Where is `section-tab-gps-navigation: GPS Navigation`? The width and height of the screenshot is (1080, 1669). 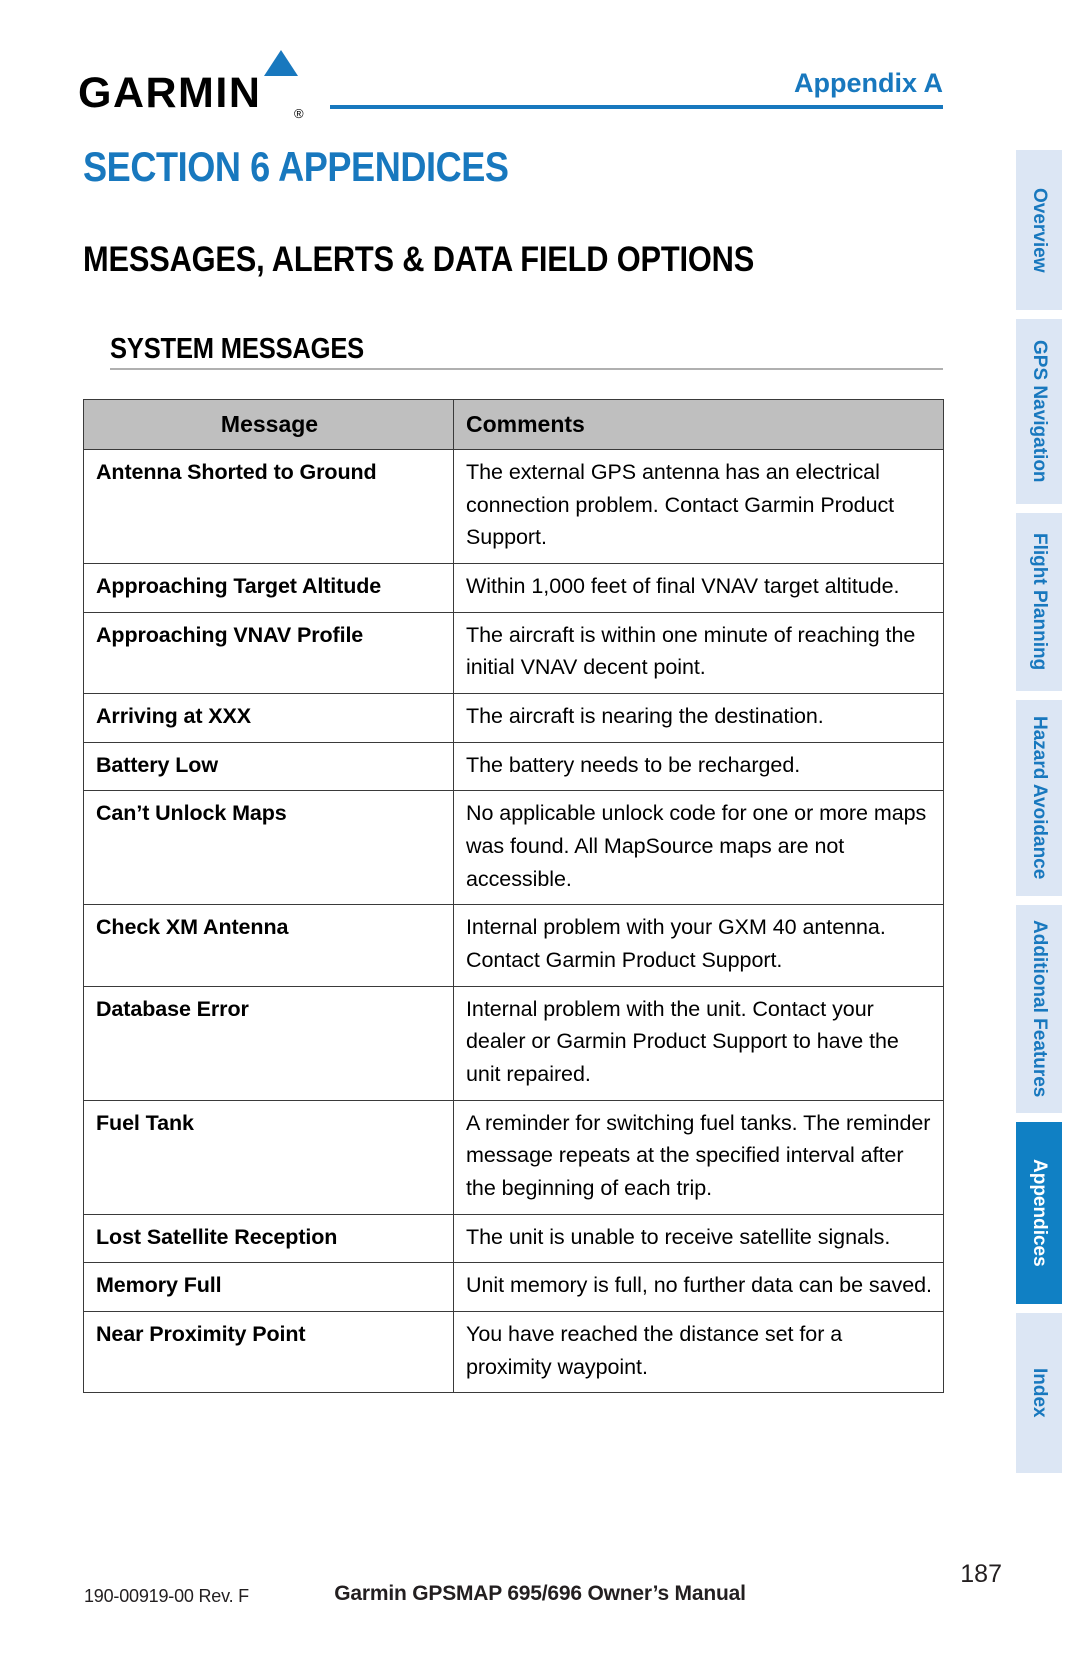 section-tab-gps-navigation: GPS Navigation is located at coordinates (1039, 411).